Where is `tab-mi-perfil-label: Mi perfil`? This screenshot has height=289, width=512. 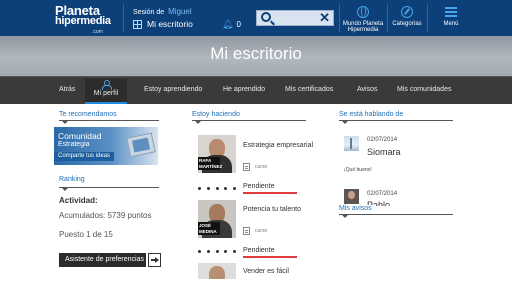 tab-mi-perfil-label: Mi perfil is located at coordinates (106, 93).